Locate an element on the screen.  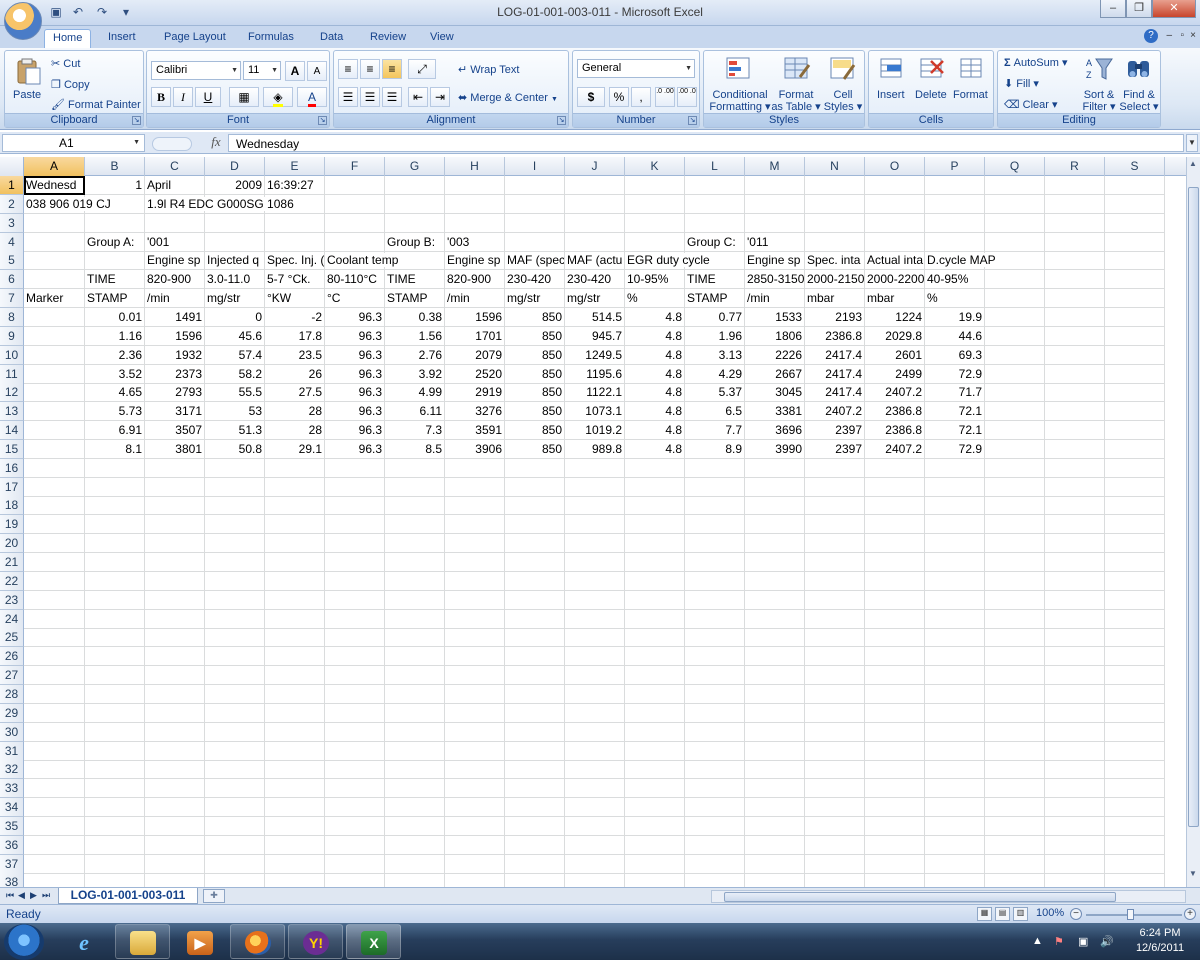
cell-f12: 96.3 is located at coordinates (355, 393).